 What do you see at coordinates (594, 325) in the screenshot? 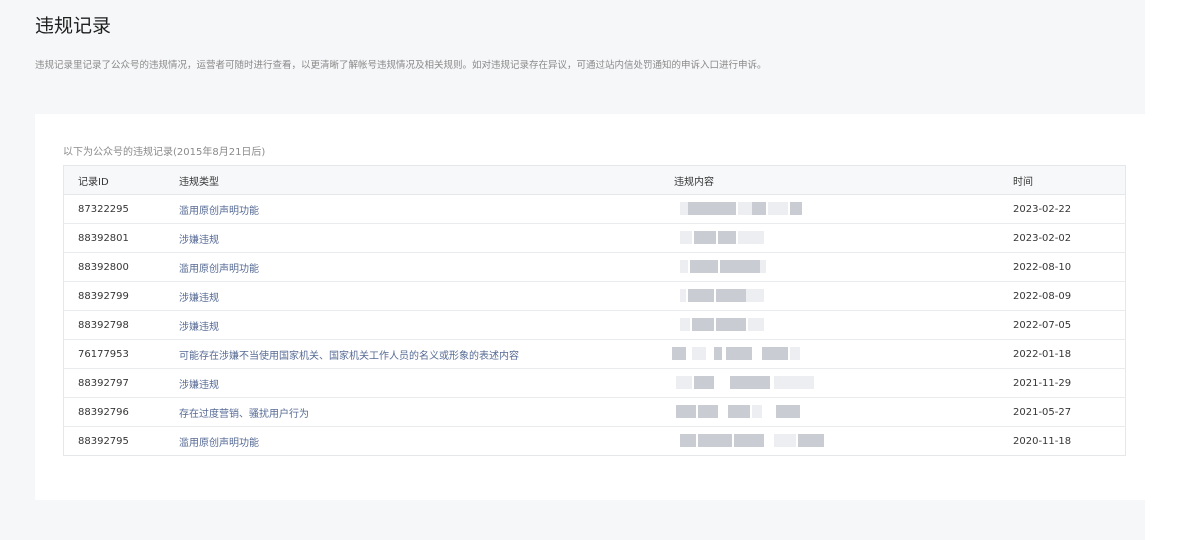
I see `table-row: 88392798 涉嫌违规 2022-07-05` at bounding box center [594, 325].